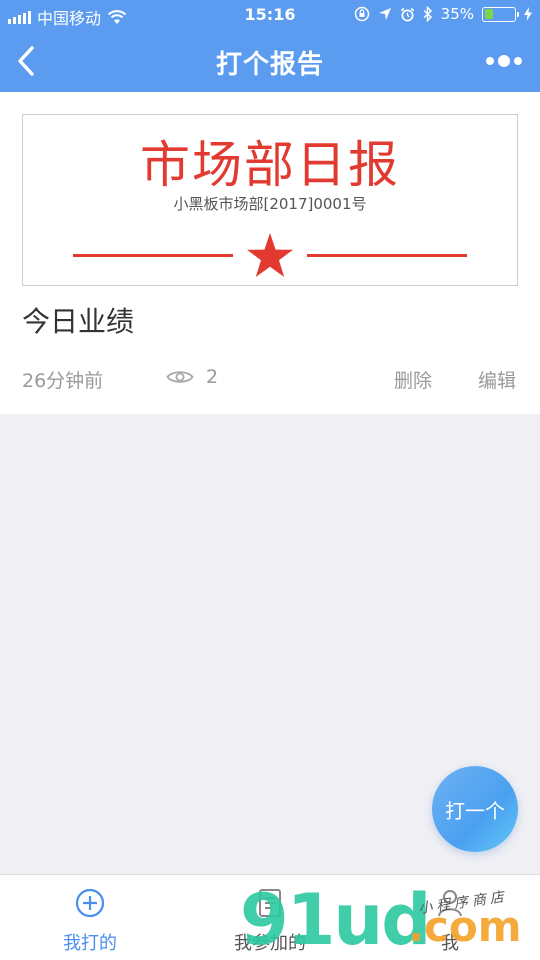 This screenshot has height=960, width=540. What do you see at coordinates (475, 809) in the screenshot?
I see `new-report-fab: 打一个` at bounding box center [475, 809].